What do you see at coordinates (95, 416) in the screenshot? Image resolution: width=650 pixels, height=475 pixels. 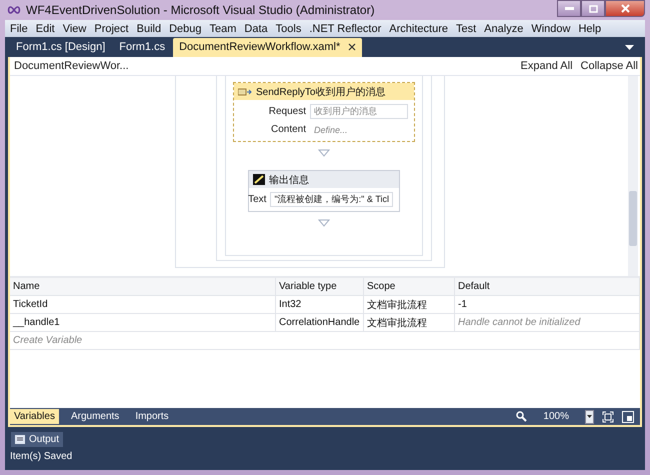 I see `panel-tab: Arguments` at bounding box center [95, 416].